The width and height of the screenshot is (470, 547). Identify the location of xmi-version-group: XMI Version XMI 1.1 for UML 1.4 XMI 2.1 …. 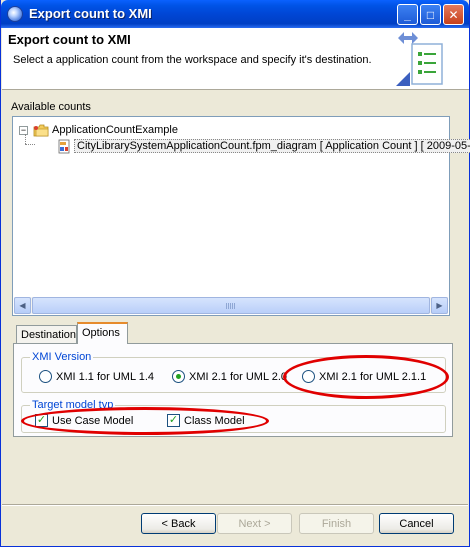
(233, 372).